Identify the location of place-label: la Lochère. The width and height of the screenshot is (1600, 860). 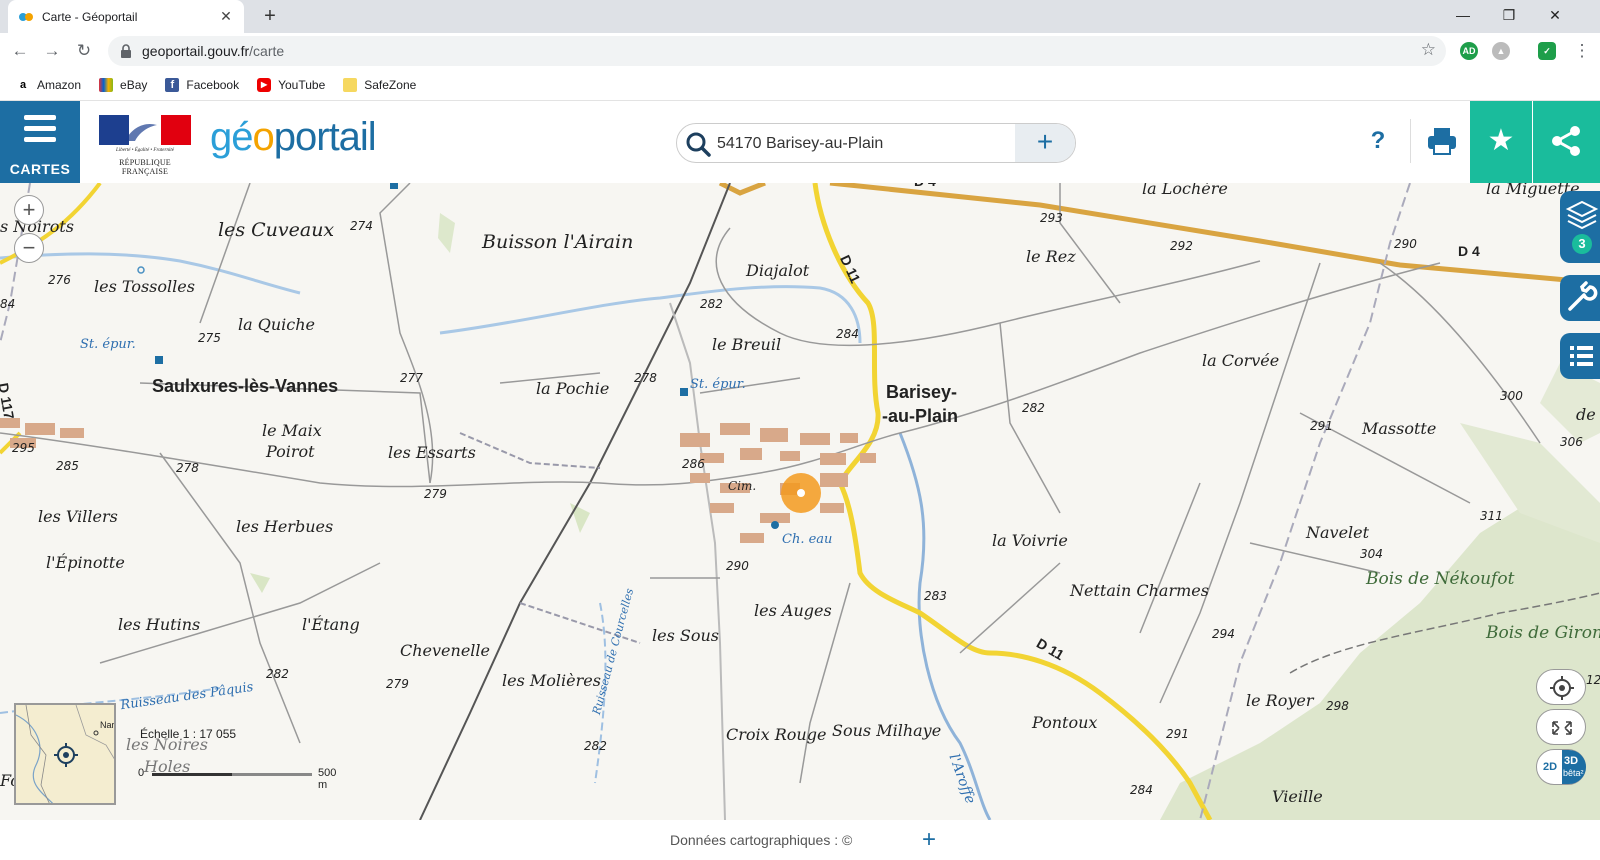
(1185, 190).